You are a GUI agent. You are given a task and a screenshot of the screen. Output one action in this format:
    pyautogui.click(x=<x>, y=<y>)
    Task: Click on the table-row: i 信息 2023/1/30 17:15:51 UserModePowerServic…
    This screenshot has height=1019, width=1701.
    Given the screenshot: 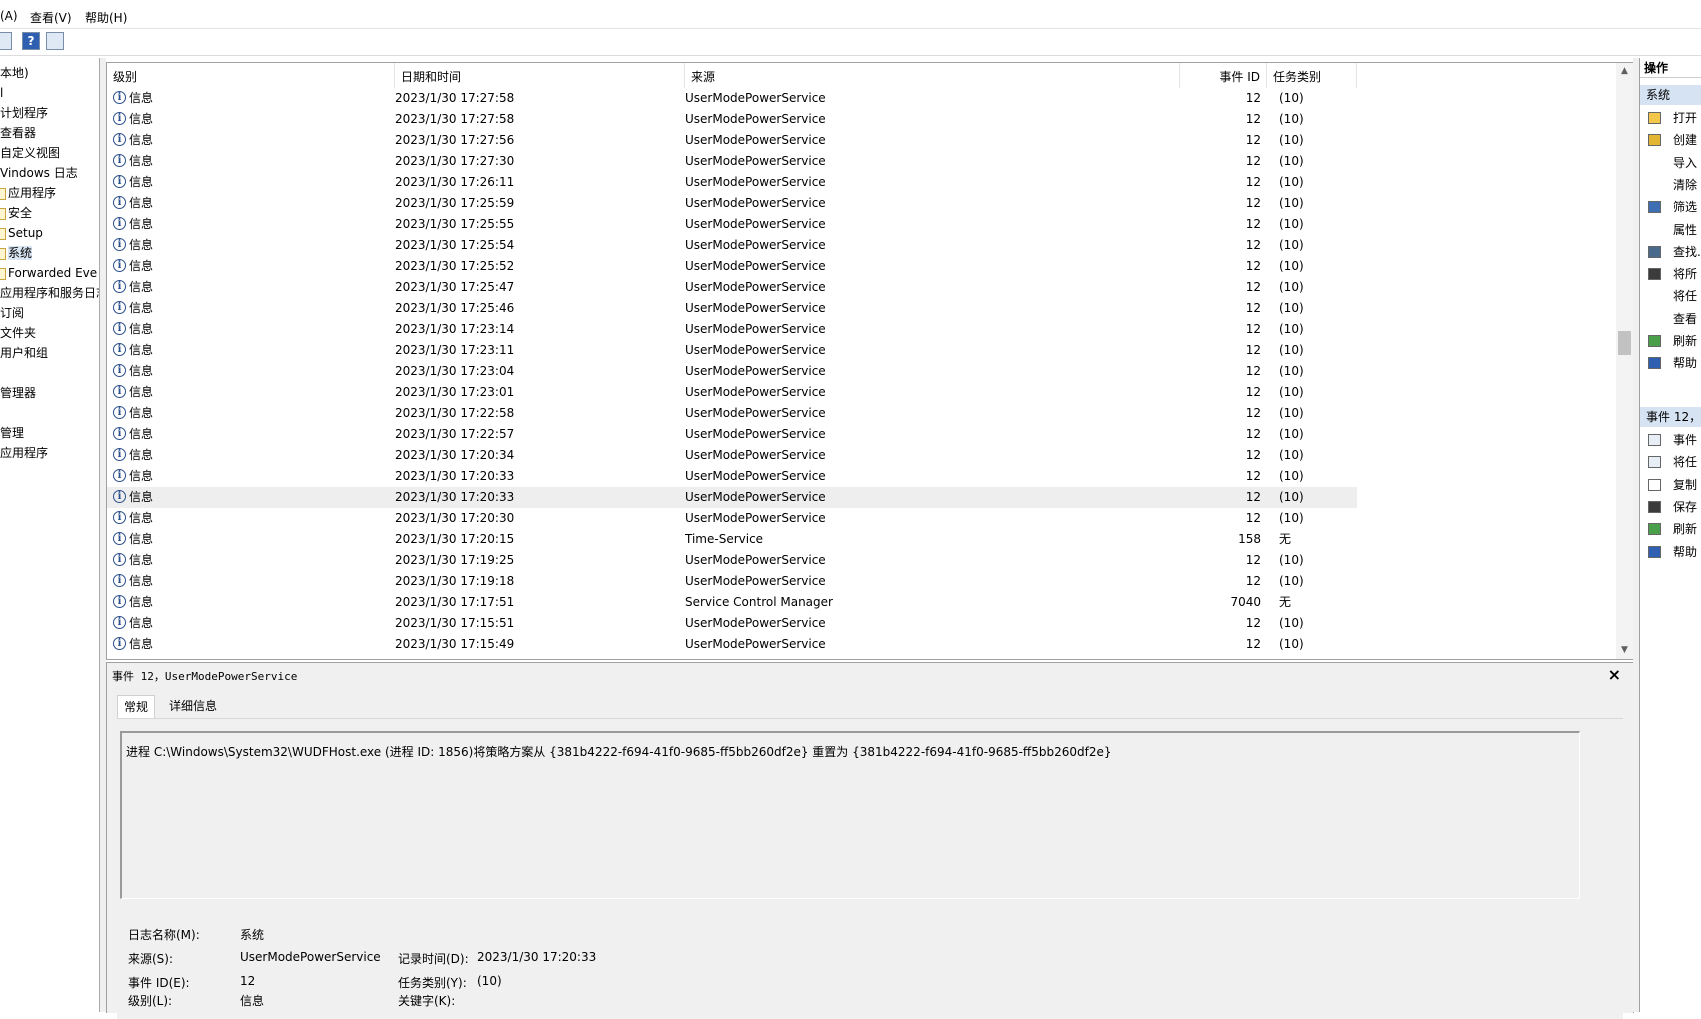 What is the action you would take?
    pyautogui.click(x=732, y=623)
    